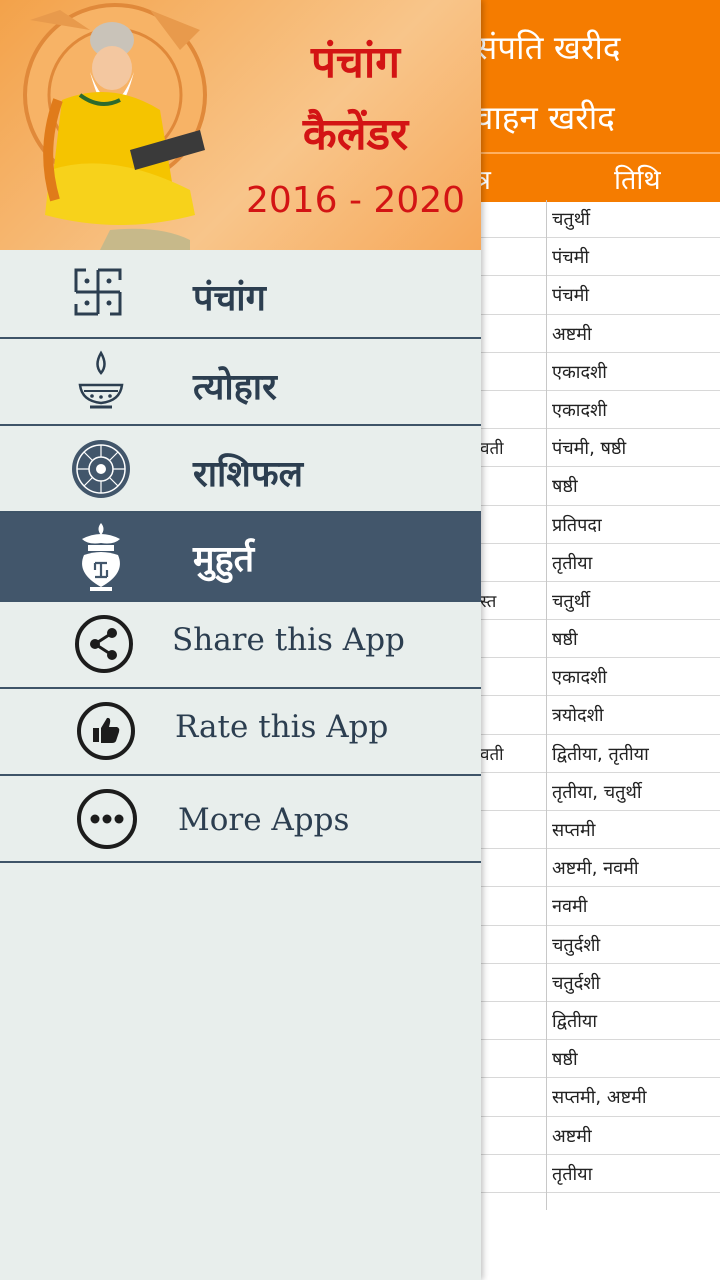 The height and width of the screenshot is (1280, 720). Describe the element at coordinates (578, 716) in the screenshot. I see `table-cell-tithi: त्रयोदशी` at that location.